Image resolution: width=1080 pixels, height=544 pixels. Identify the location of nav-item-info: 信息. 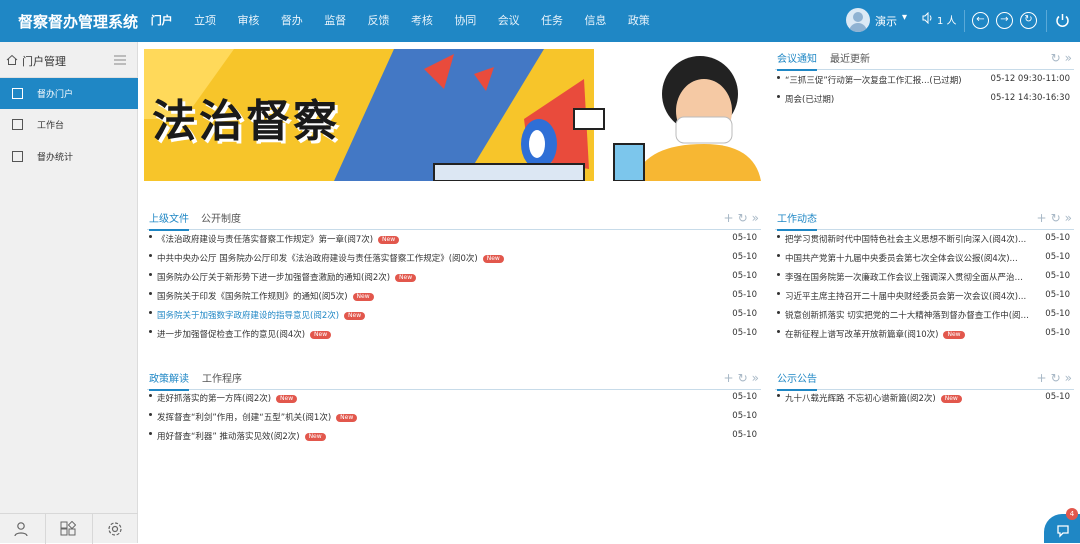
(595, 21).